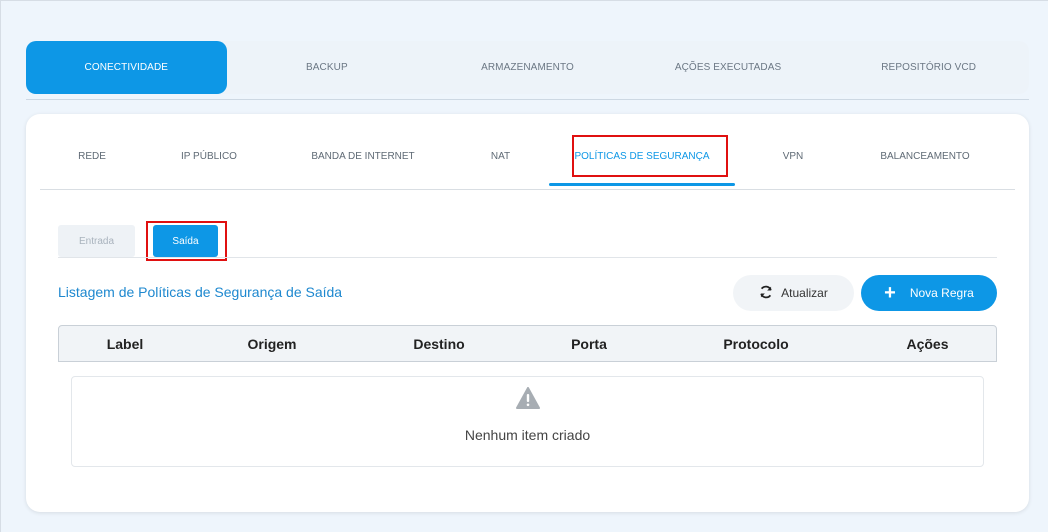 The image size is (1048, 532). I want to click on tab-armazenamento: ARMAZENAMENTO, so click(527, 67).